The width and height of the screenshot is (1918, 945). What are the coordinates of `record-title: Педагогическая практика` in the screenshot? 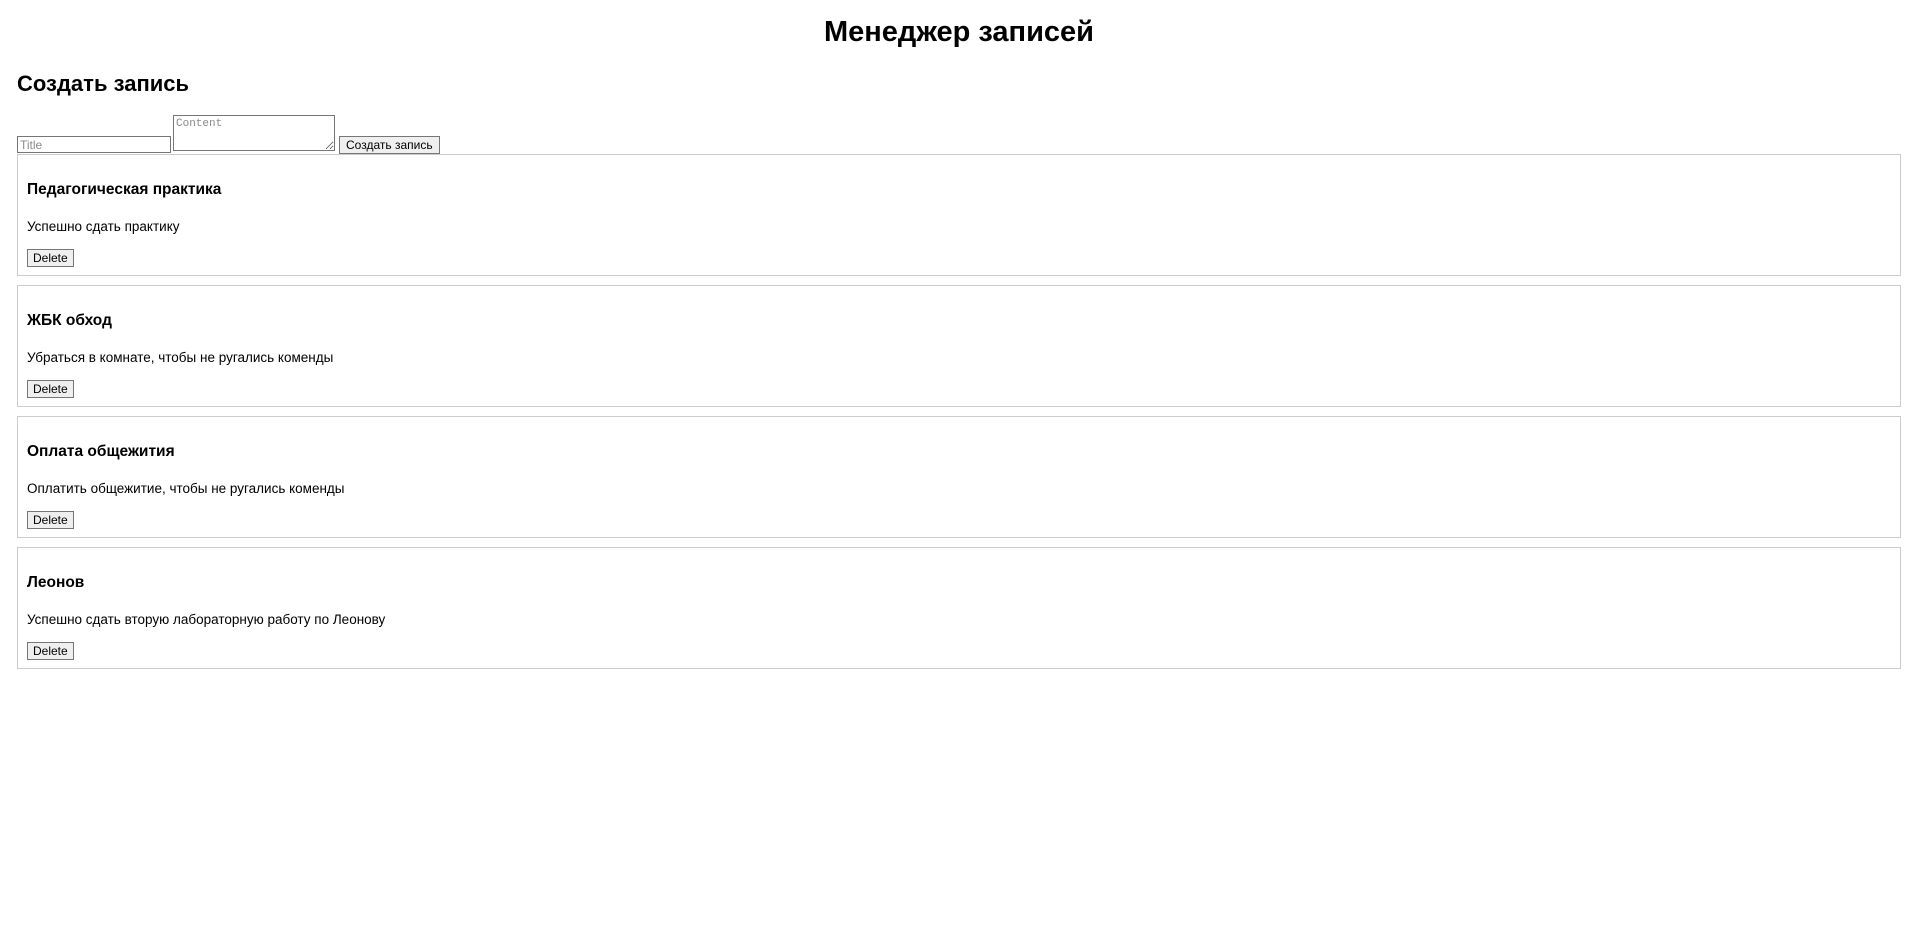 It's located at (124, 189).